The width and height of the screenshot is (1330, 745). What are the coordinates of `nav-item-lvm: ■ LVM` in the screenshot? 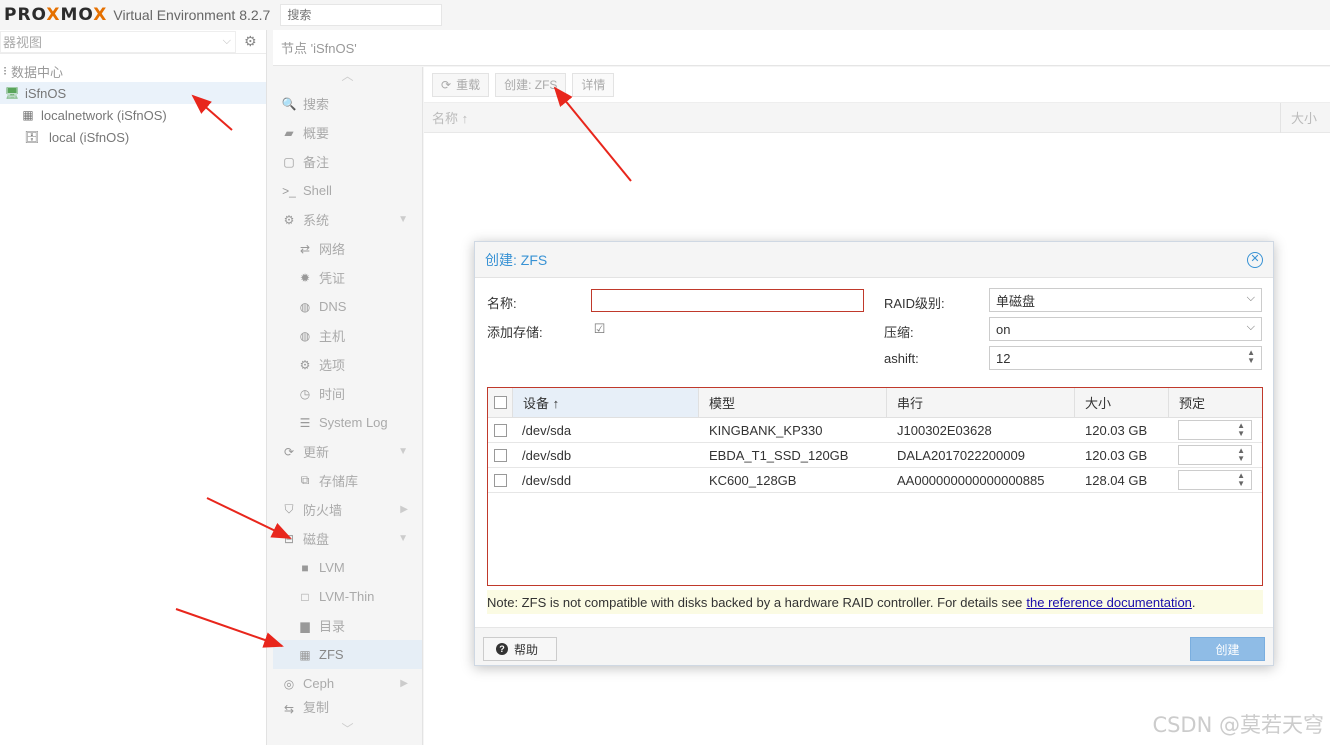 It's located at (347, 567).